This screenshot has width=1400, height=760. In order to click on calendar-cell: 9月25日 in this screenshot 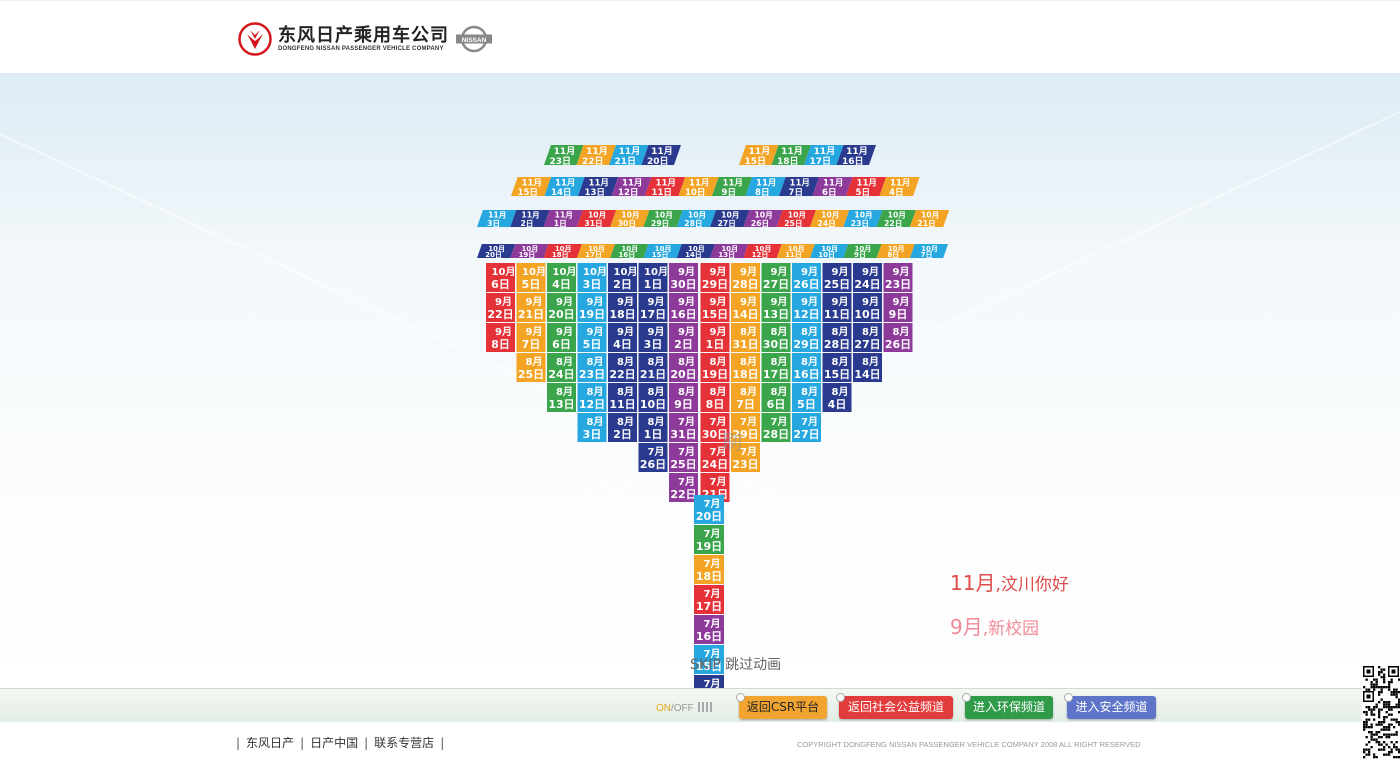, I will do `click(837, 277)`.